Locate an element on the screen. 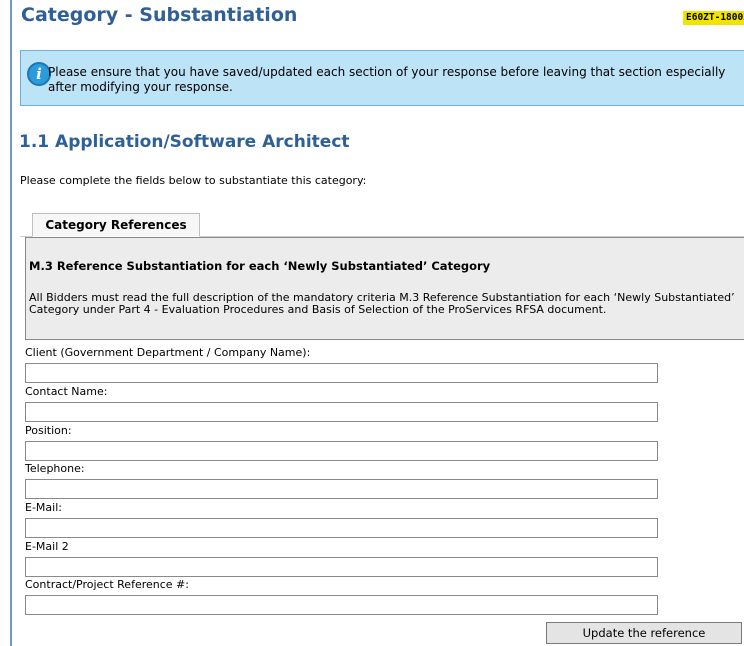 This screenshot has width=744, height=646. contact-name-label: Contact Name: is located at coordinates (66, 391).